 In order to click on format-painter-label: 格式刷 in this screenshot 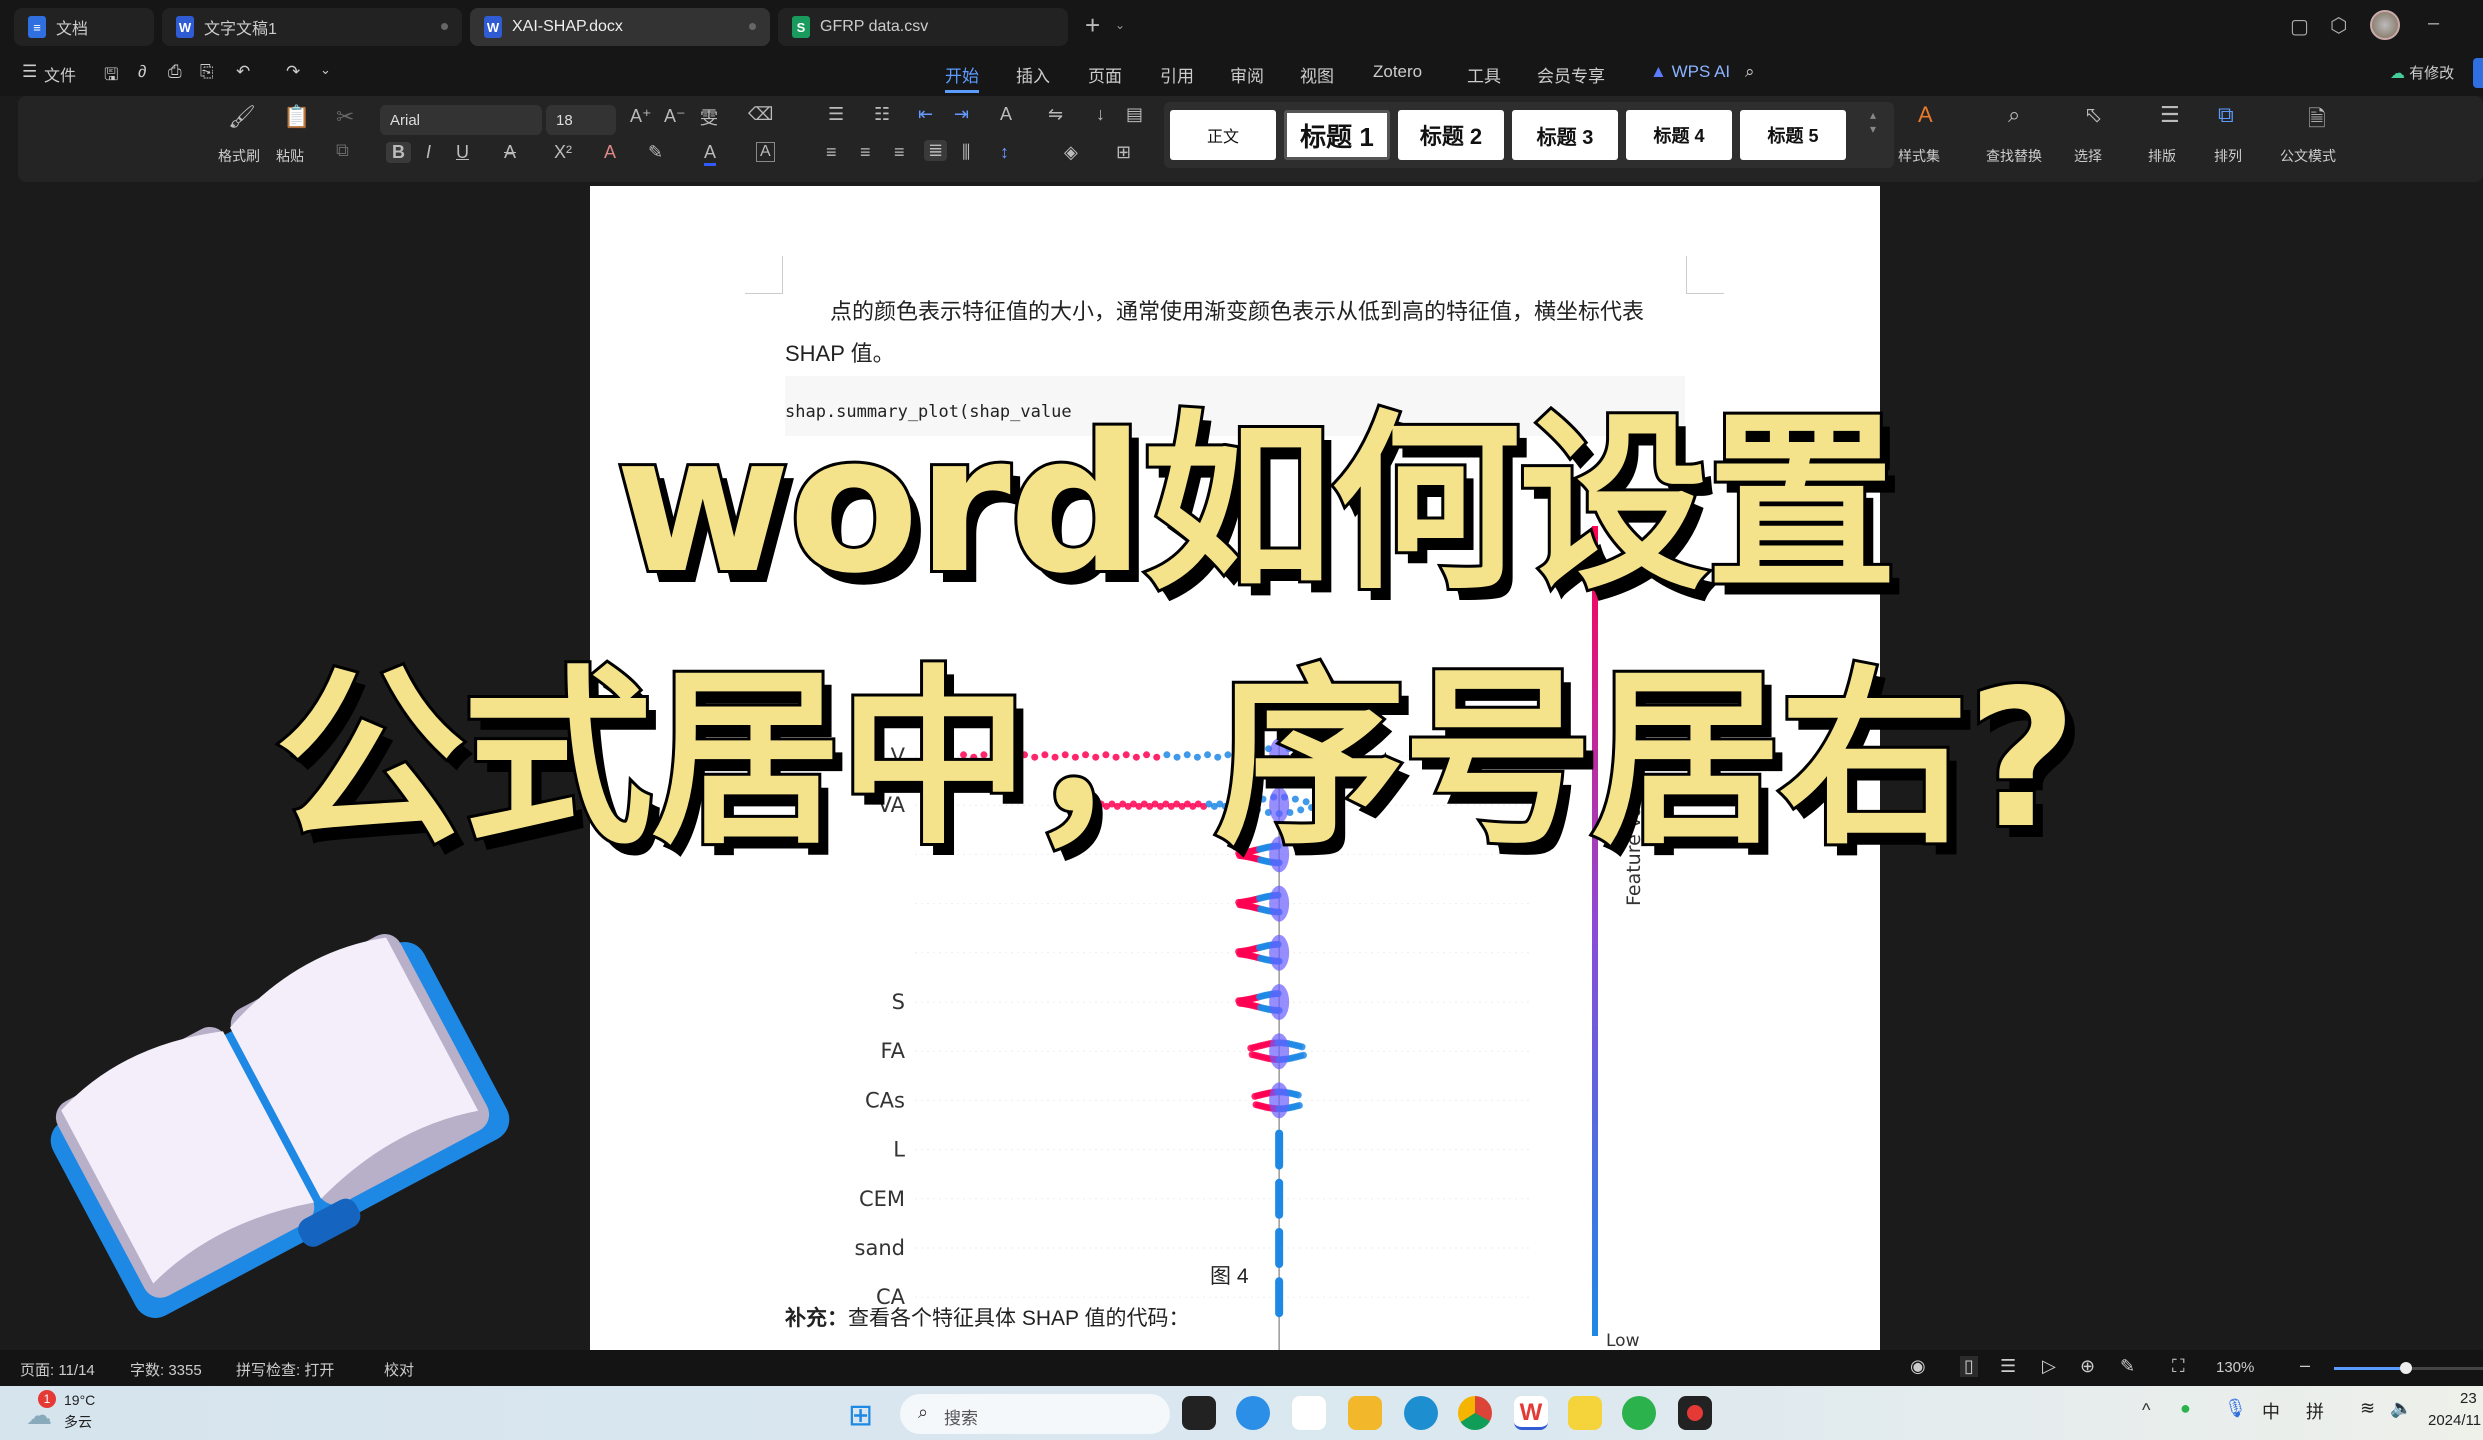, I will do `click(239, 156)`.